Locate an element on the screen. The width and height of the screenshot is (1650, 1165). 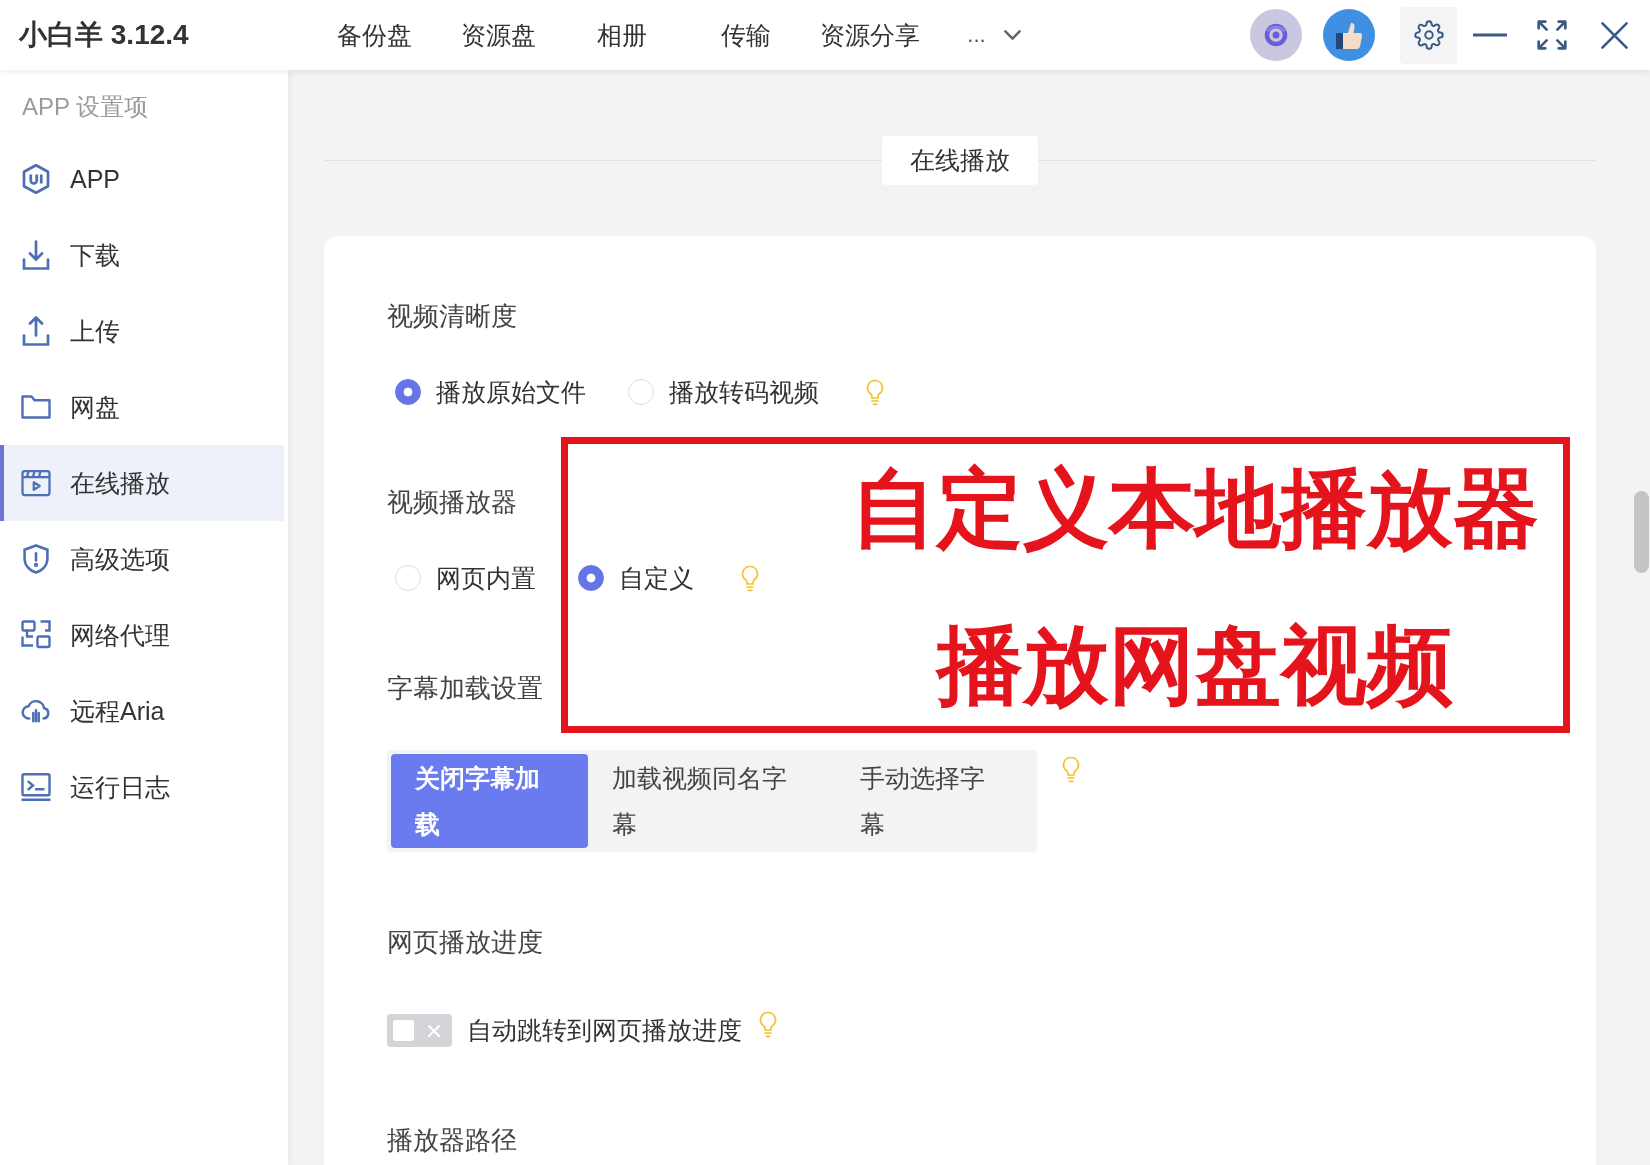
page-title: 在线播放 is located at coordinates (960, 160).